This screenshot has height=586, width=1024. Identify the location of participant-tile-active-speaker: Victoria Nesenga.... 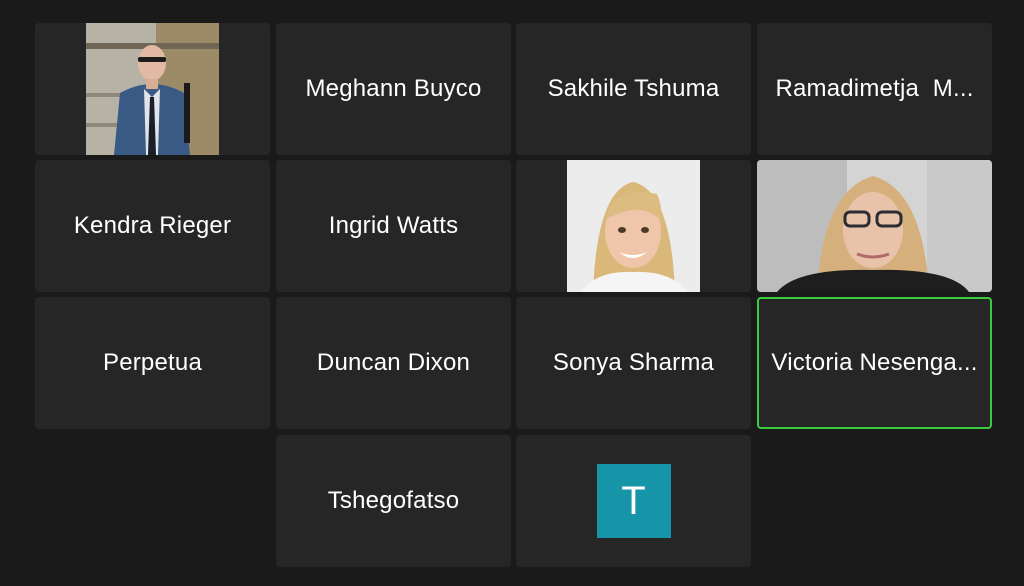
(874, 363).